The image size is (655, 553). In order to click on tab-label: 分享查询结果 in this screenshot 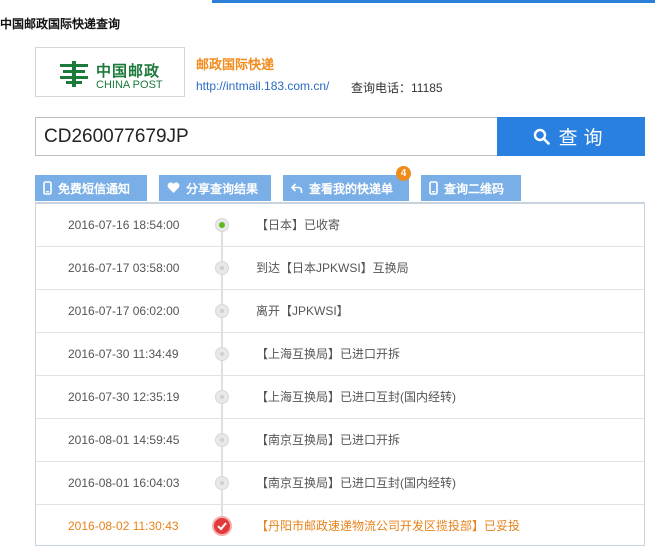, I will do `click(222, 188)`.